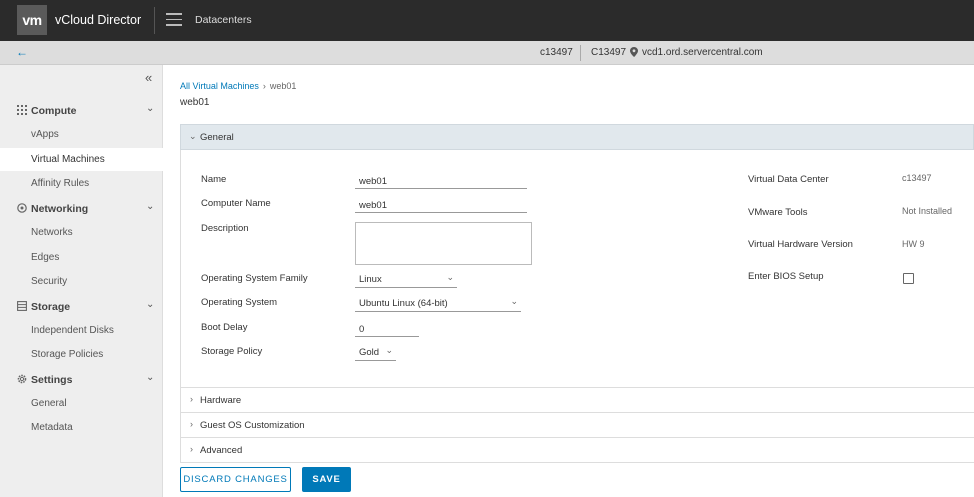 The image size is (974, 497). I want to click on sidebar-item-security: Security, so click(81, 281).